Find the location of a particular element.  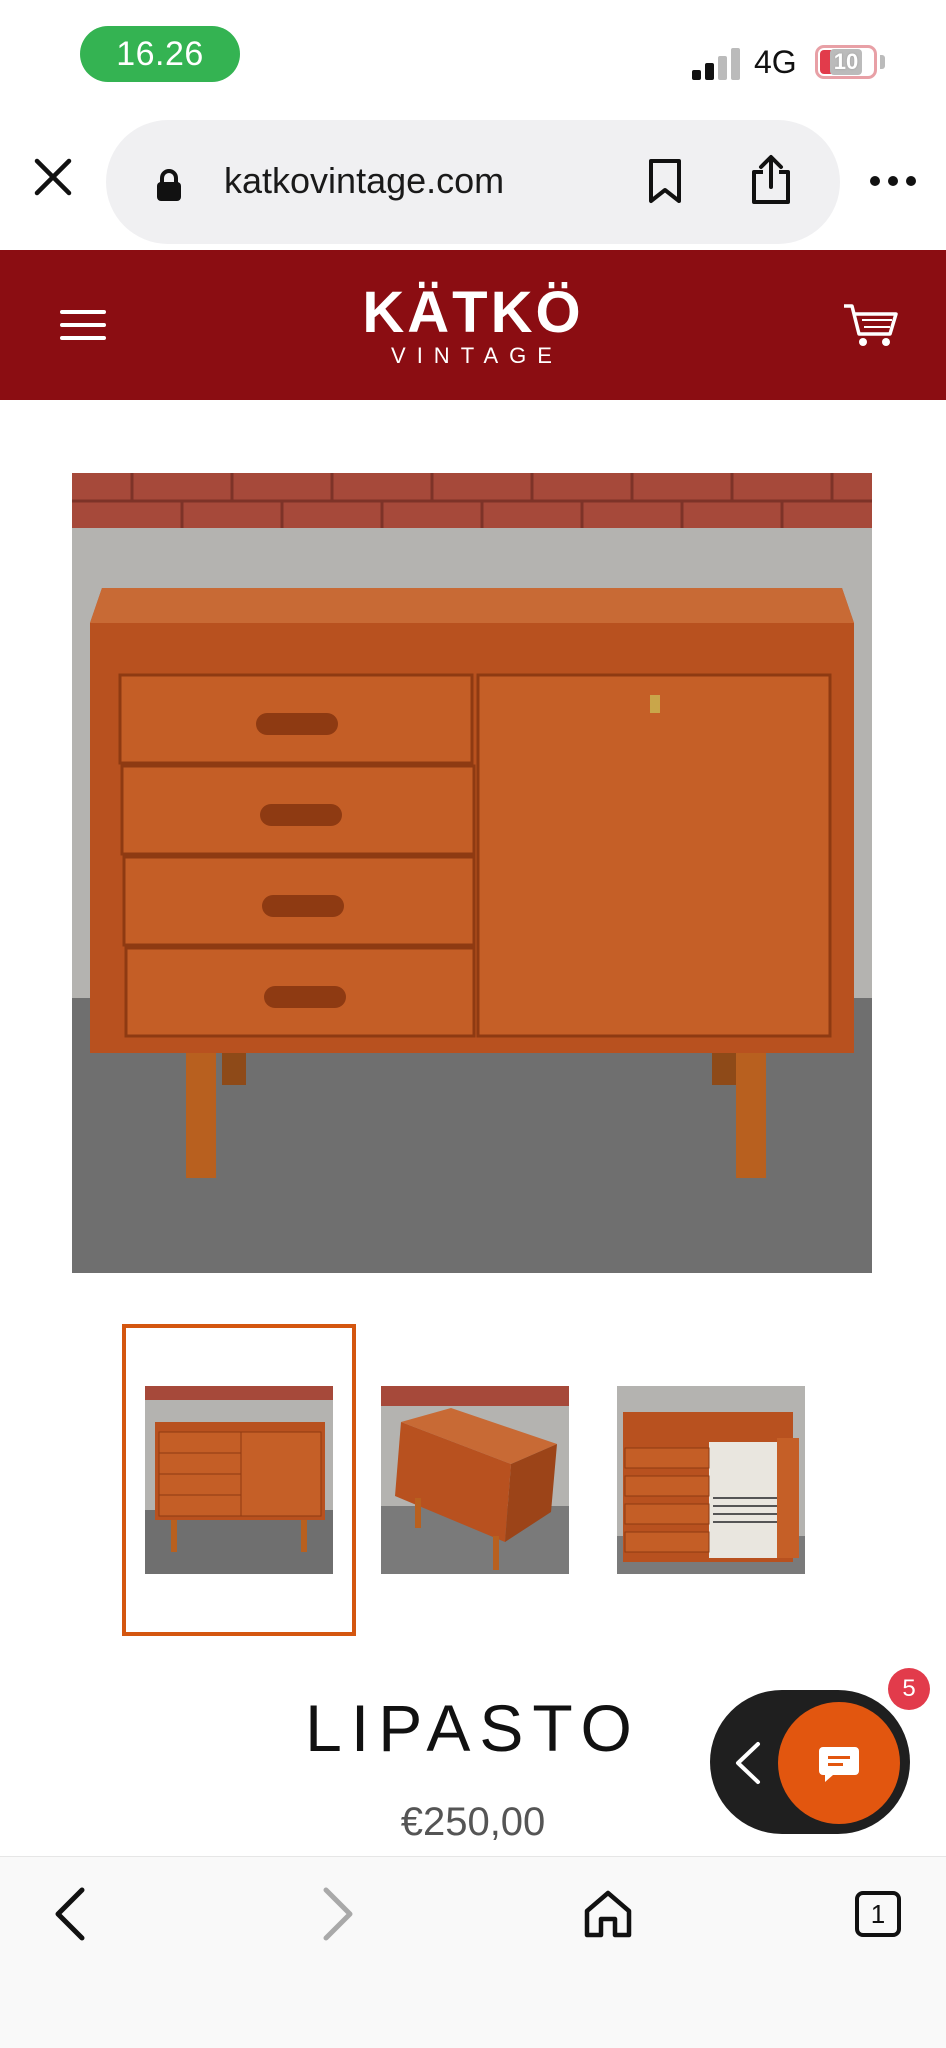

browser-toolbar is located at coordinates (473, 1952).